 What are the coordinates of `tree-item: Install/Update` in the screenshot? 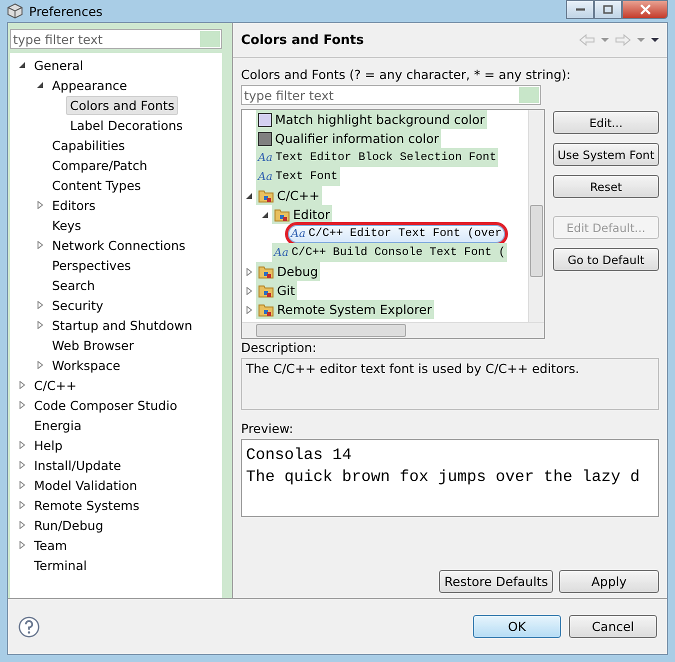 It's located at (78, 465).